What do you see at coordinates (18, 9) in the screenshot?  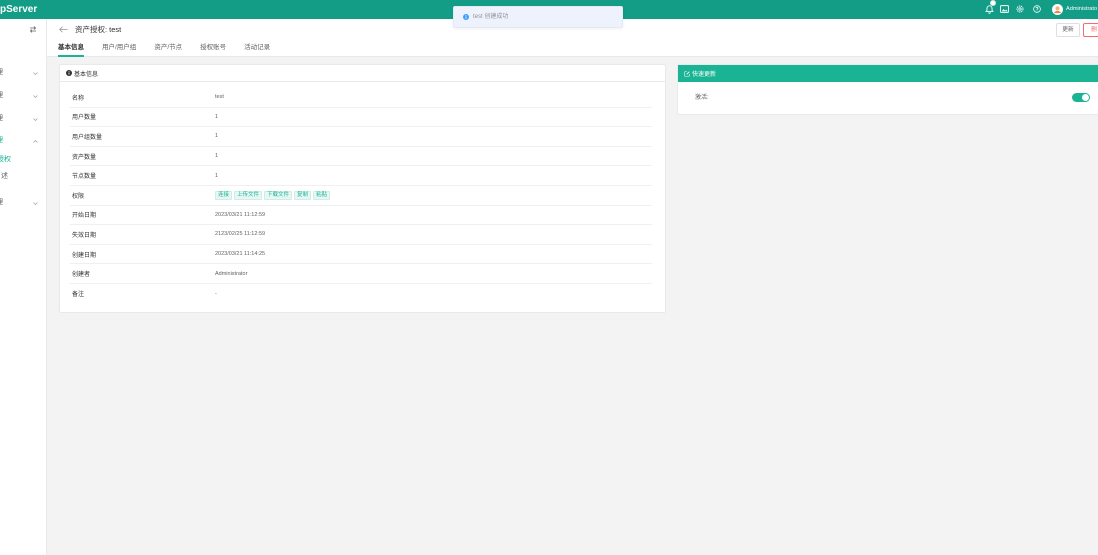 I see `app-logo: pServer` at bounding box center [18, 9].